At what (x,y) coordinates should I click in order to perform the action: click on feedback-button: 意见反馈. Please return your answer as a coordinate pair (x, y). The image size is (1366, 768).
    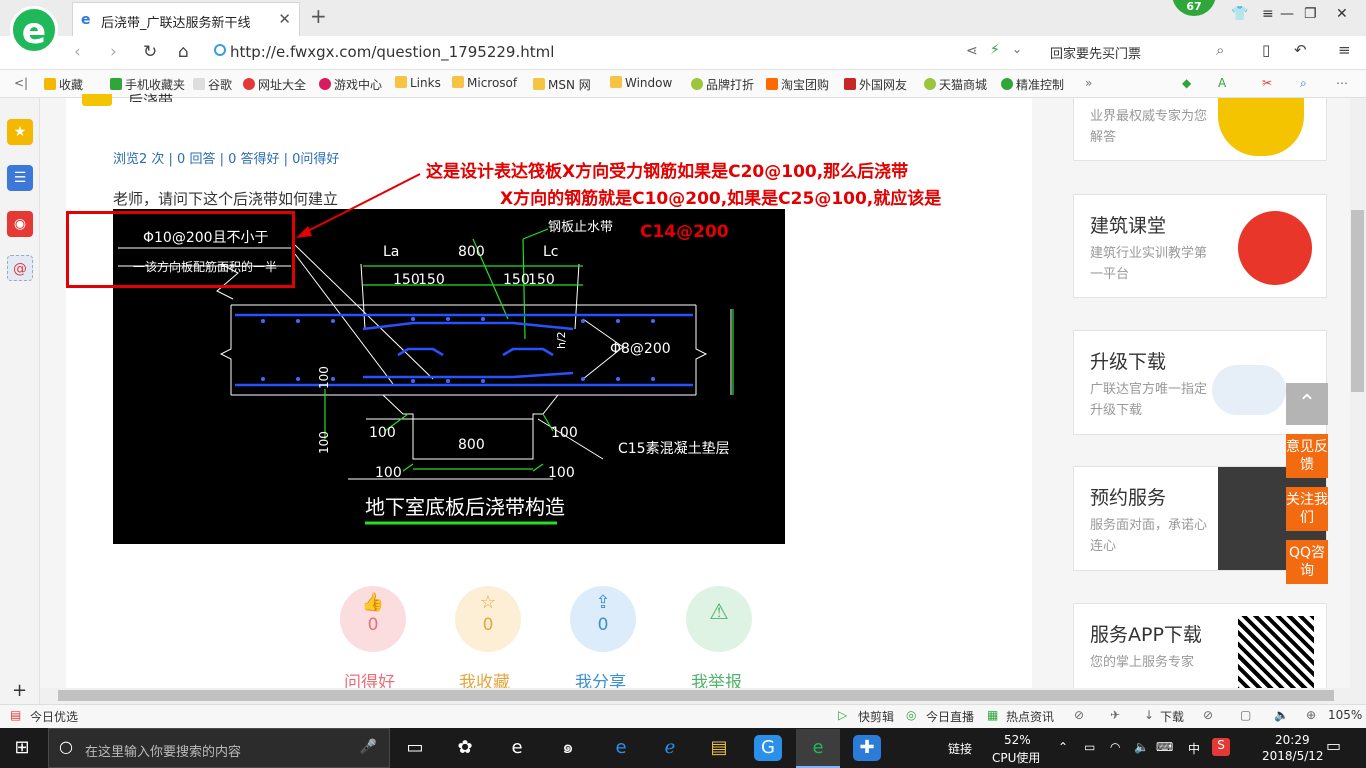
    Looking at the image, I should click on (1307, 456).